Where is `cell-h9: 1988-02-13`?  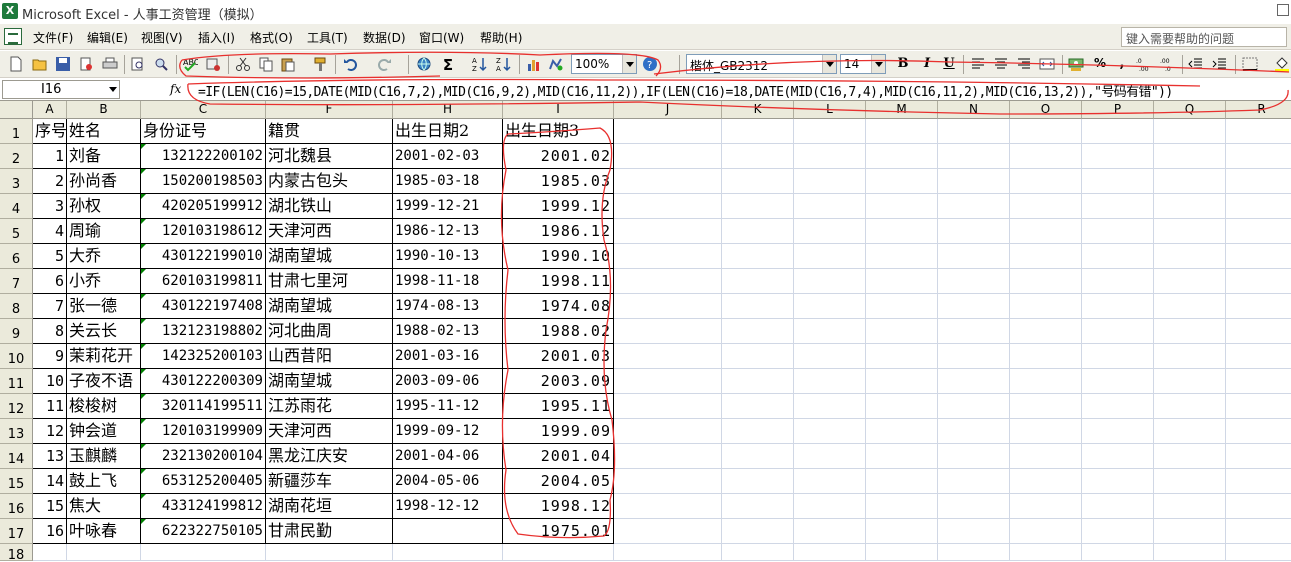 cell-h9: 1988-02-13 is located at coordinates (448, 331).